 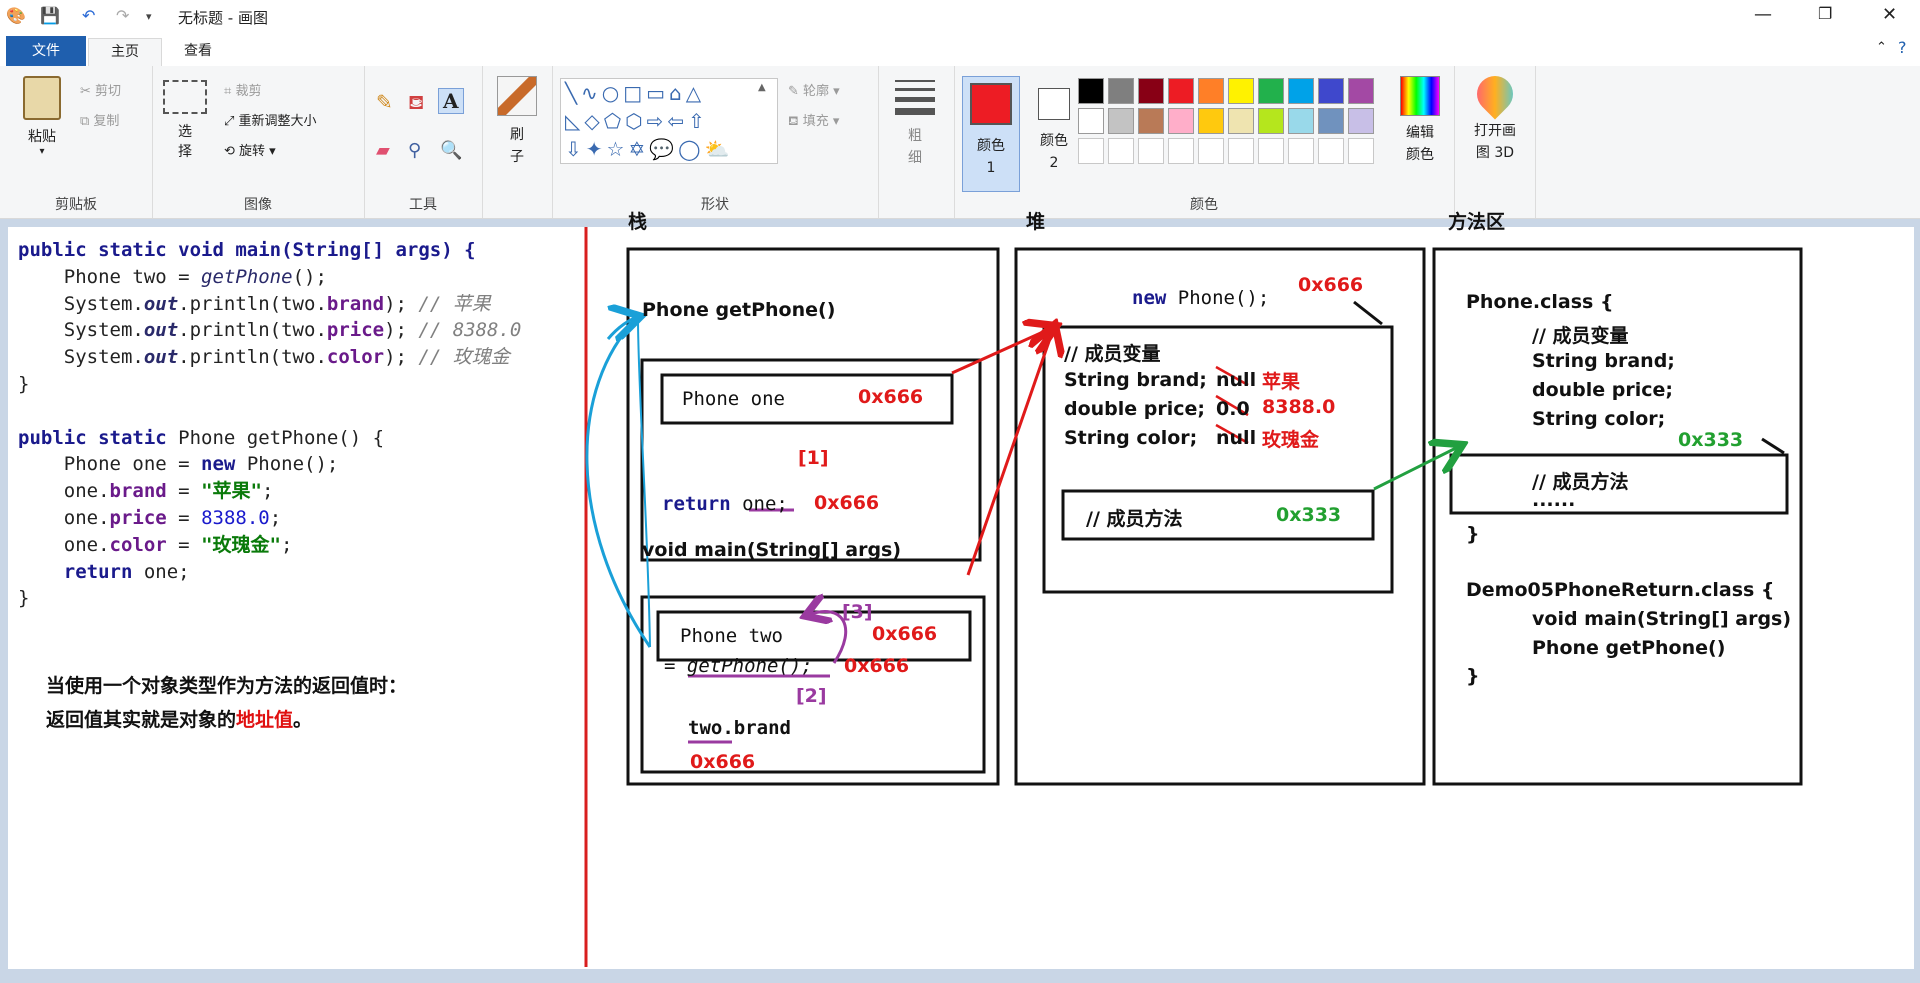 I want to click on selection-icon, so click(x=185, y=97).